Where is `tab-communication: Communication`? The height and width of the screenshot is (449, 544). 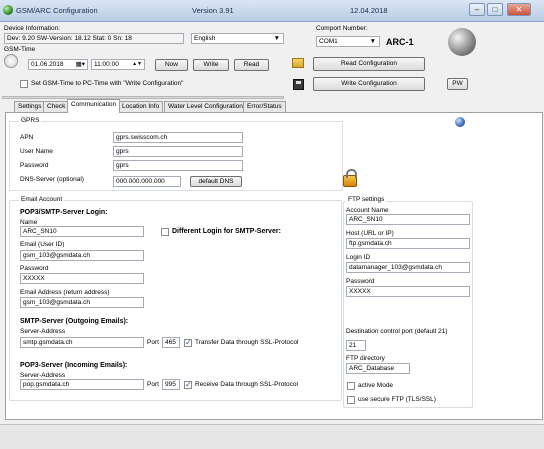 tab-communication: Communication is located at coordinates (94, 106).